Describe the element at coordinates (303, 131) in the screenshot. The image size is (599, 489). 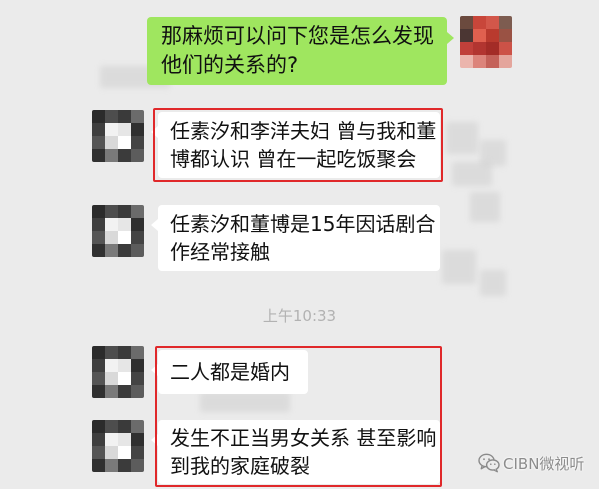
I see `message-text-line: 任素汐和李洋夫妇 曾与我和董` at that location.